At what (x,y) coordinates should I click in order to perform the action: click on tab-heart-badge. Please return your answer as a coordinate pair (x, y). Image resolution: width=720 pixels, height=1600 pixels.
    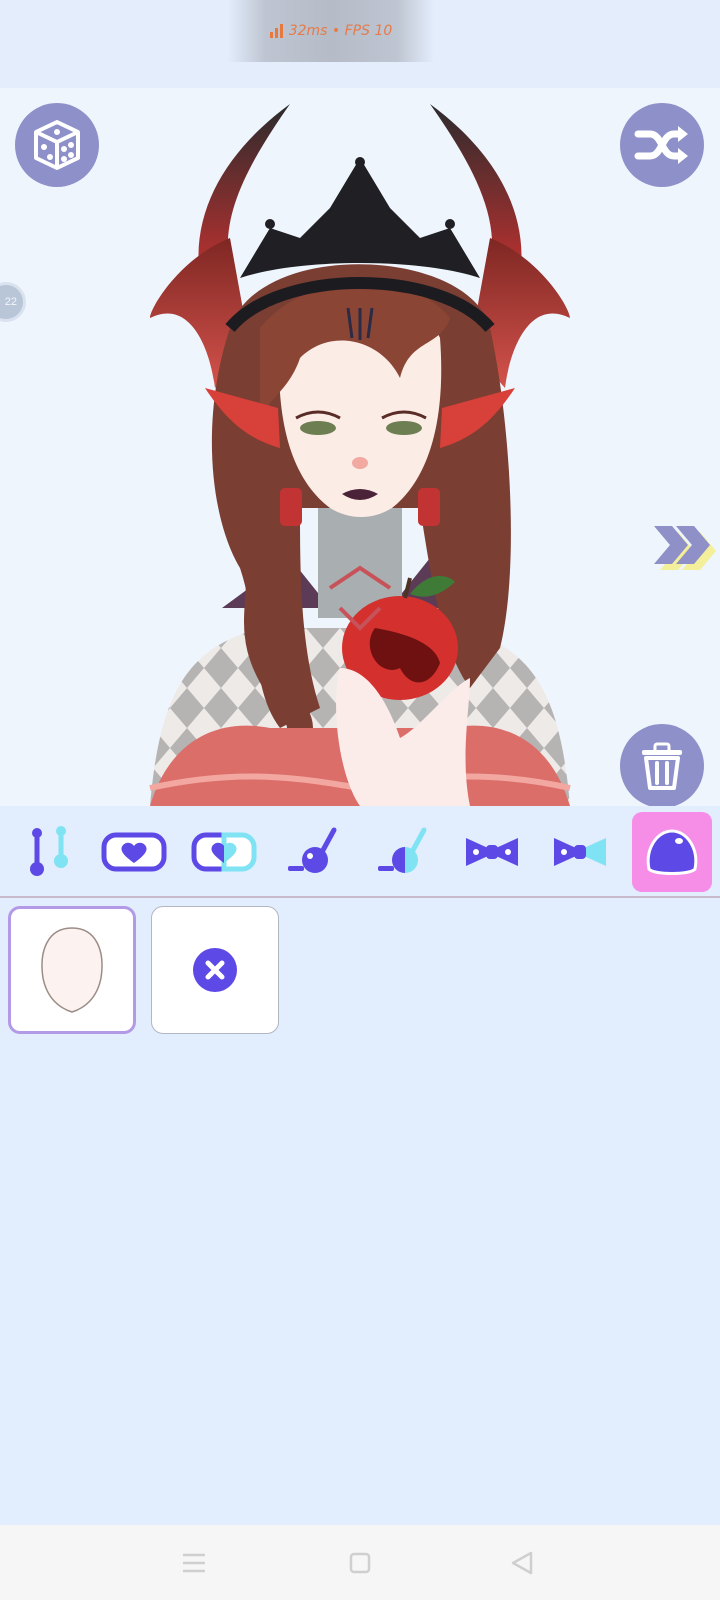
    Looking at the image, I should click on (134, 852).